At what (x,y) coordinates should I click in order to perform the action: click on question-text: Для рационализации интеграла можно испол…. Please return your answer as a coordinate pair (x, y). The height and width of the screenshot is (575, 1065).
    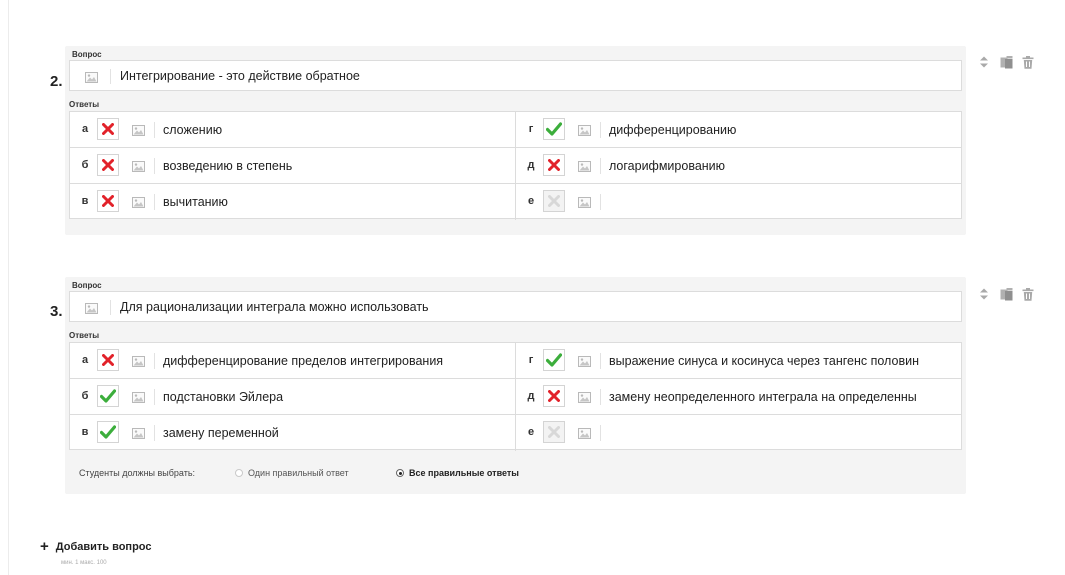
    Looking at the image, I should click on (274, 307).